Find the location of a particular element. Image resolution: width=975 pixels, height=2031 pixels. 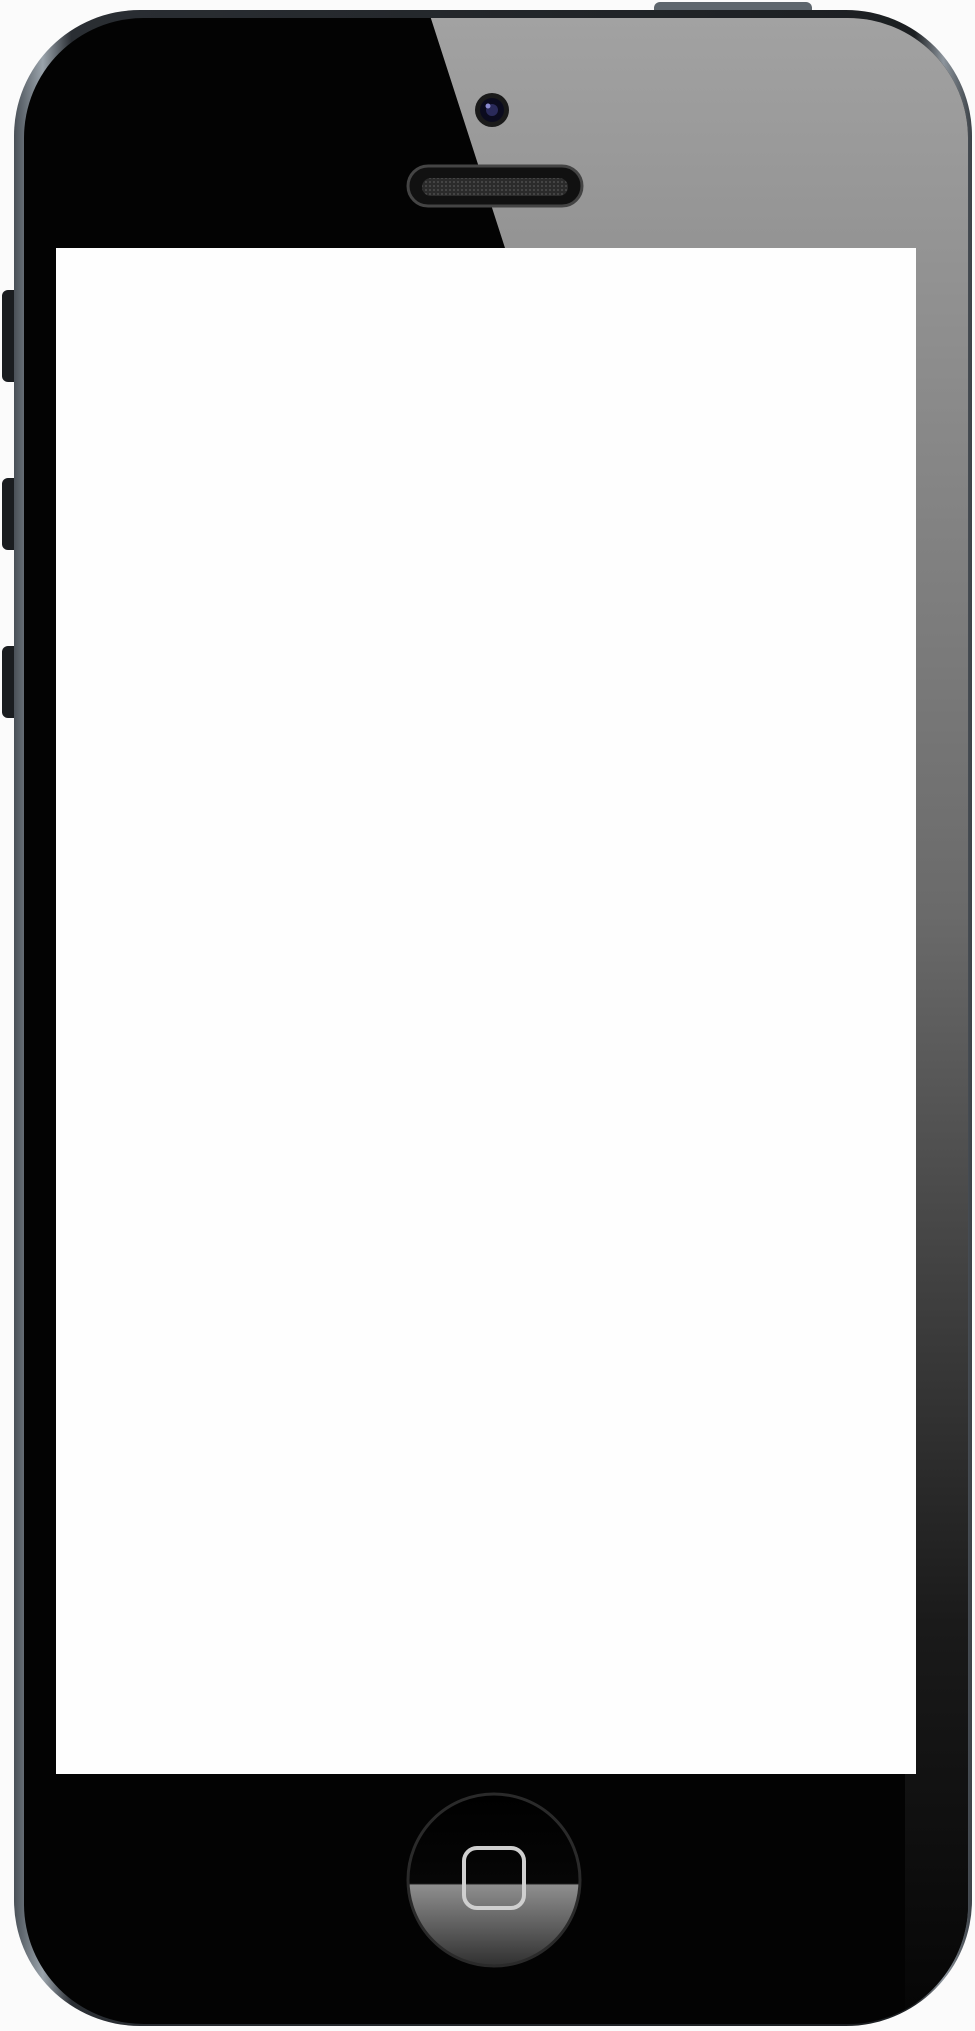

front-camera-icon is located at coordinates (492, 110).